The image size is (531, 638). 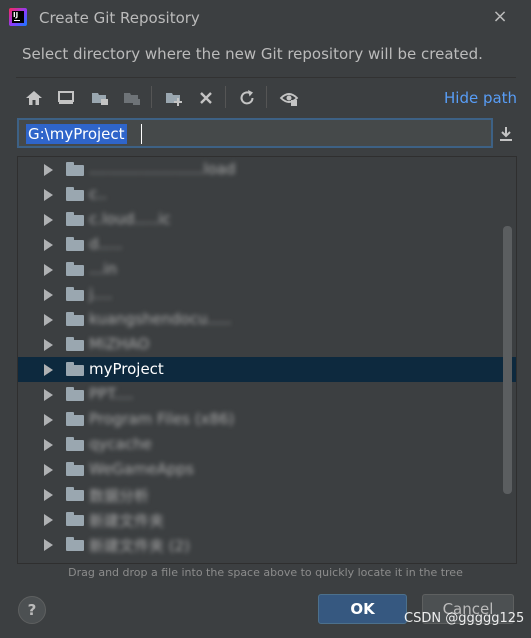 What do you see at coordinates (100, 98) in the screenshot?
I see `project-folder-icon` at bounding box center [100, 98].